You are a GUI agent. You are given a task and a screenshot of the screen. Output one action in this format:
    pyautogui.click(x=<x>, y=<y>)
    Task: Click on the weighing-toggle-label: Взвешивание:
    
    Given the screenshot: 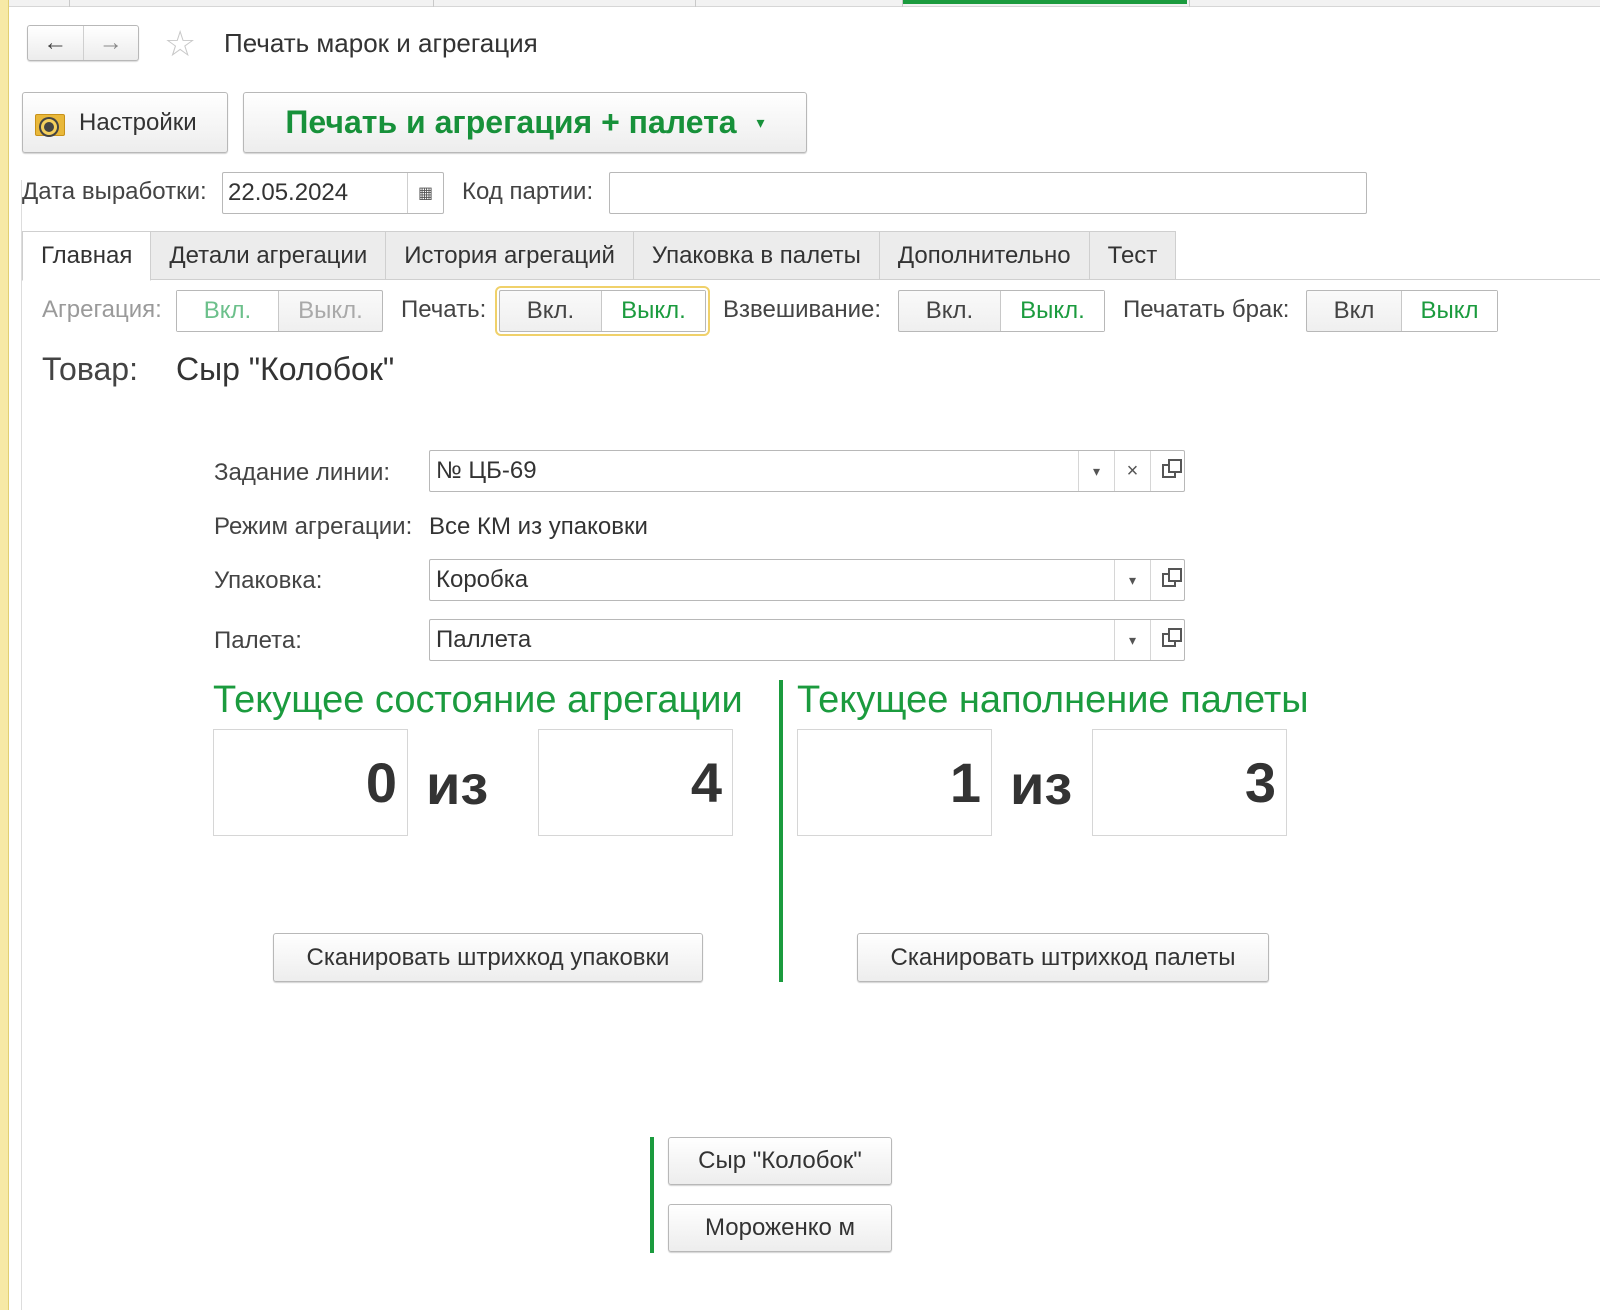 What is the action you would take?
    pyautogui.click(x=802, y=309)
    